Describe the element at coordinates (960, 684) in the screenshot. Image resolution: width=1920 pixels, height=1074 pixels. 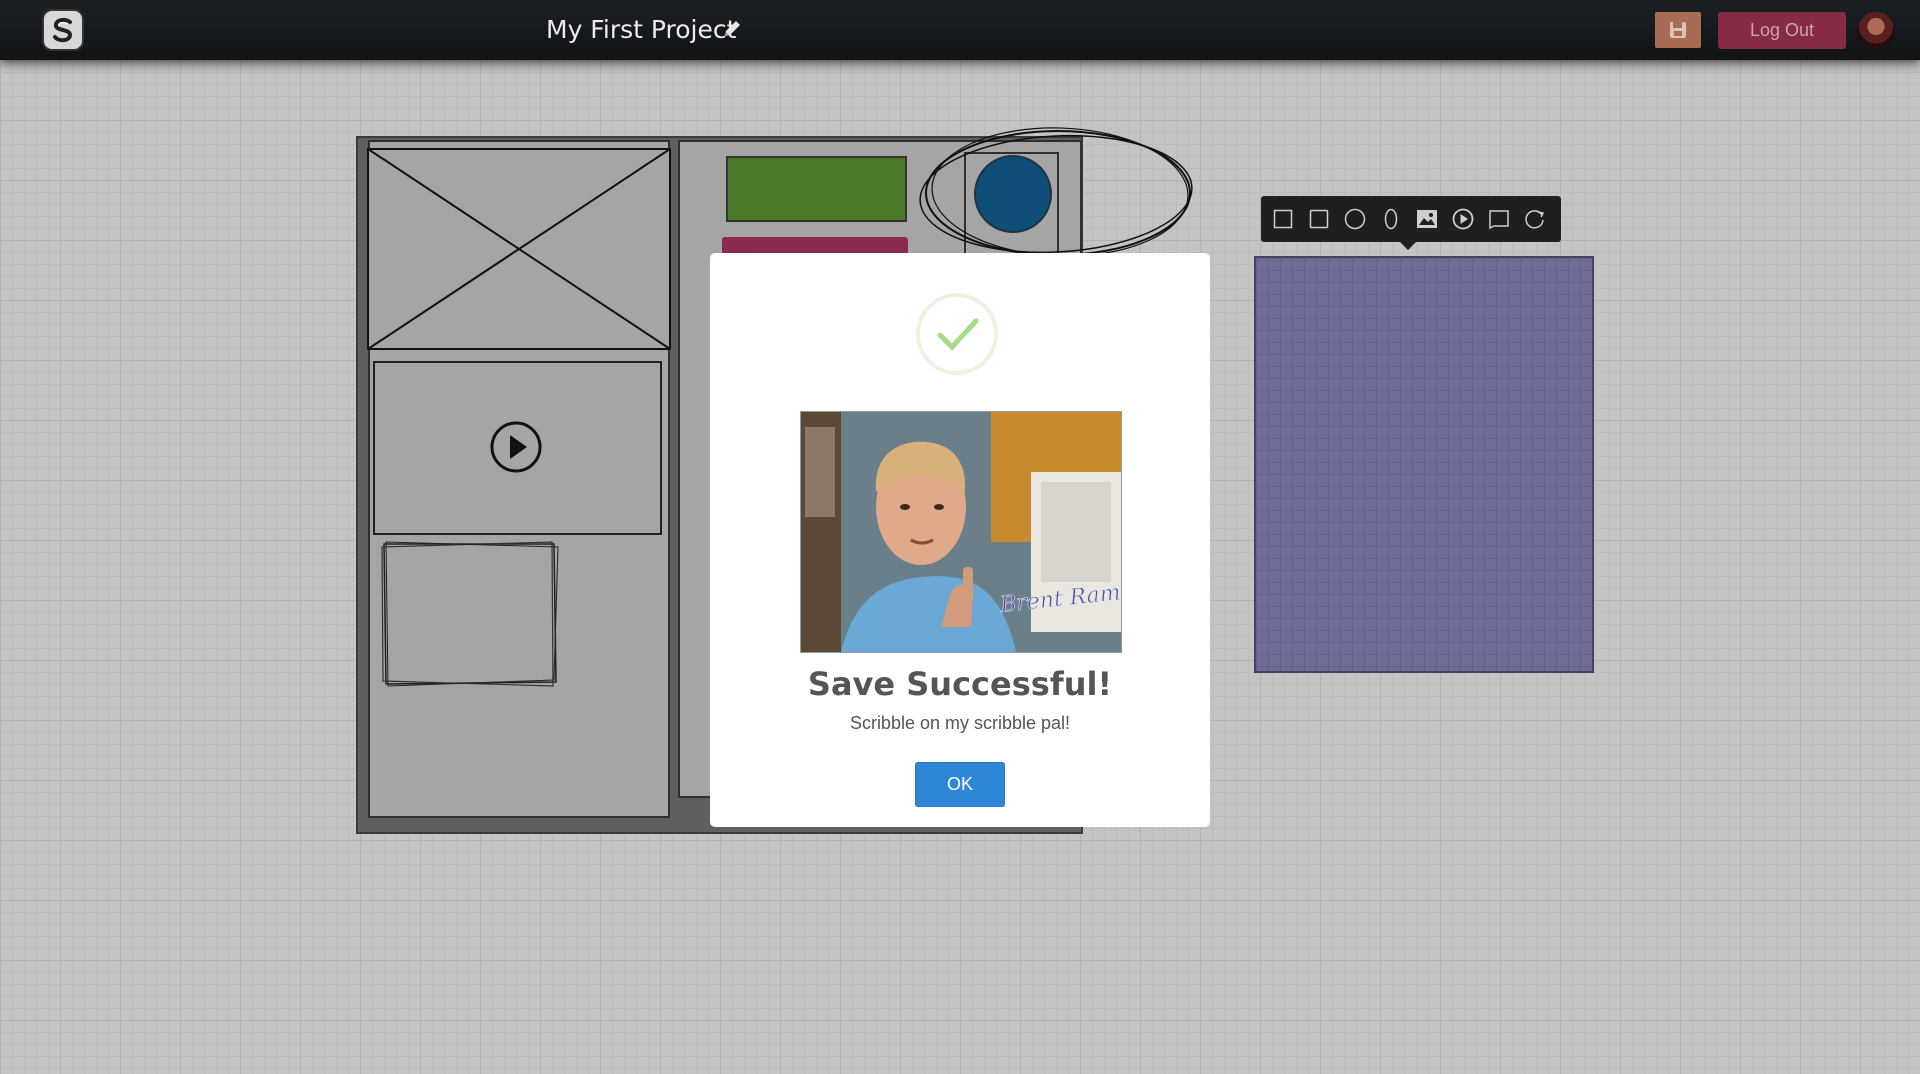
I see `dialog-title: Save Successful!` at that location.